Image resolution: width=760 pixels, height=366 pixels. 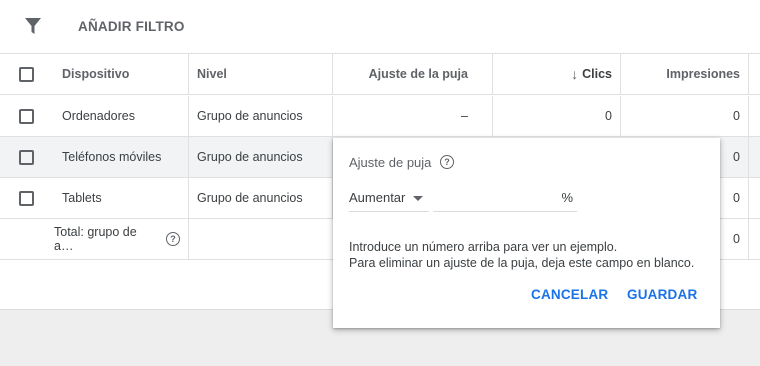 What do you see at coordinates (33, 26) in the screenshot?
I see `filter-icon` at bounding box center [33, 26].